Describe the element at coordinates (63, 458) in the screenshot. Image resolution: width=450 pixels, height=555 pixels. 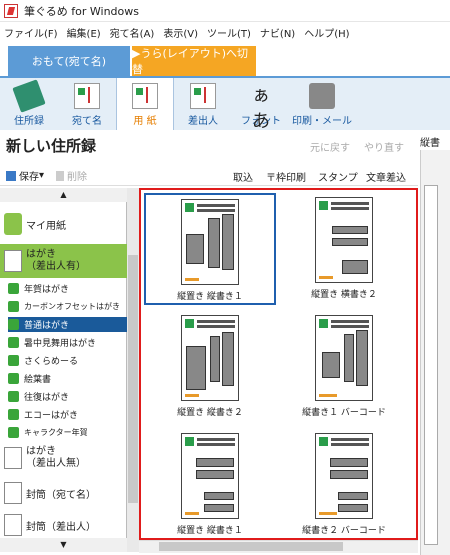
I see `category-postcard-no-sender: はがき （差出人無）` at that location.